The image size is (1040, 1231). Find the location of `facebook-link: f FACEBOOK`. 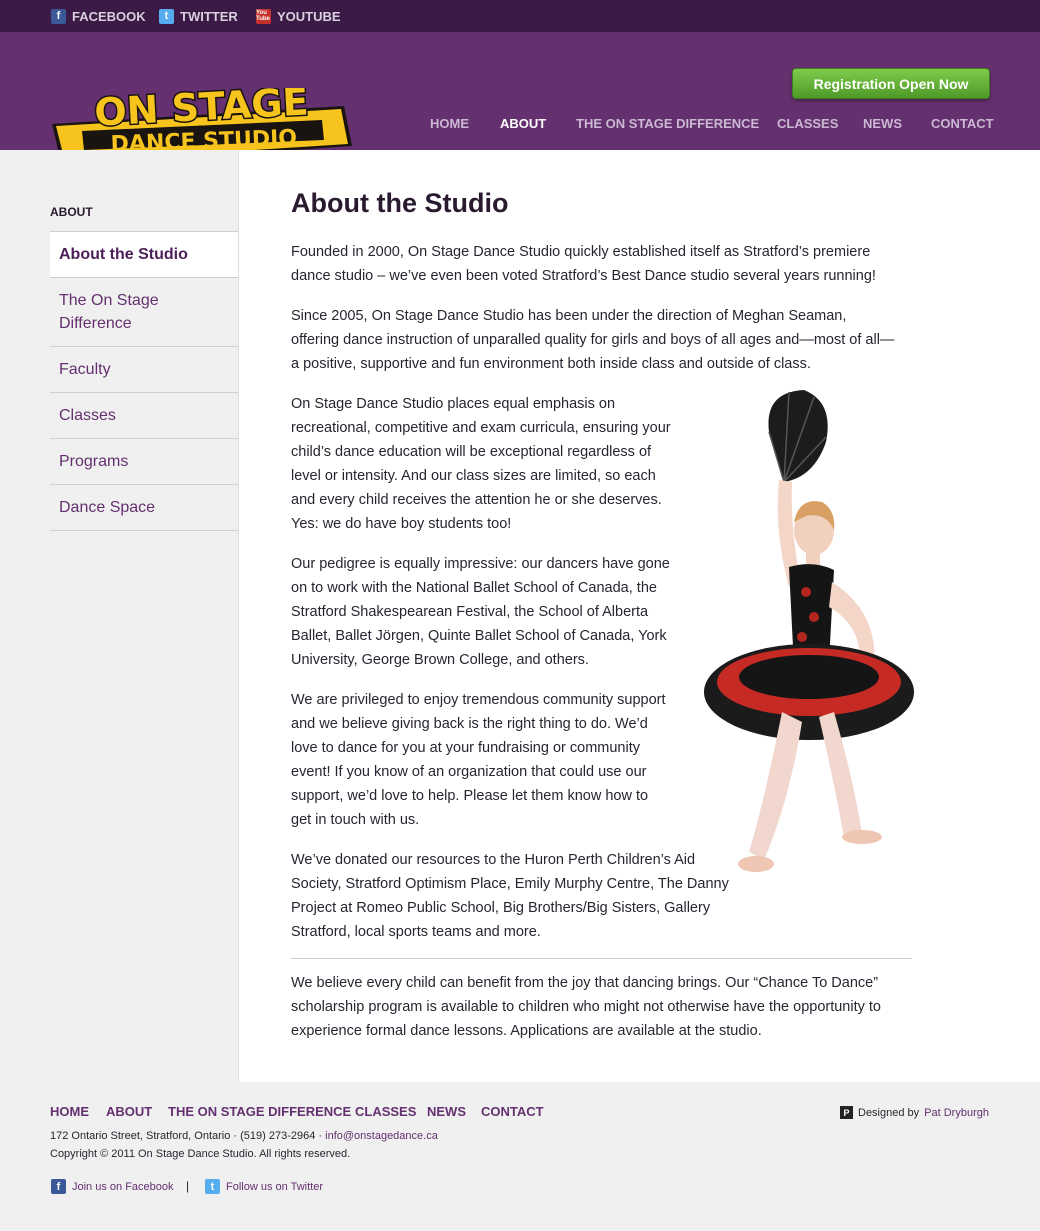

facebook-link: f FACEBOOK is located at coordinates (98, 16).